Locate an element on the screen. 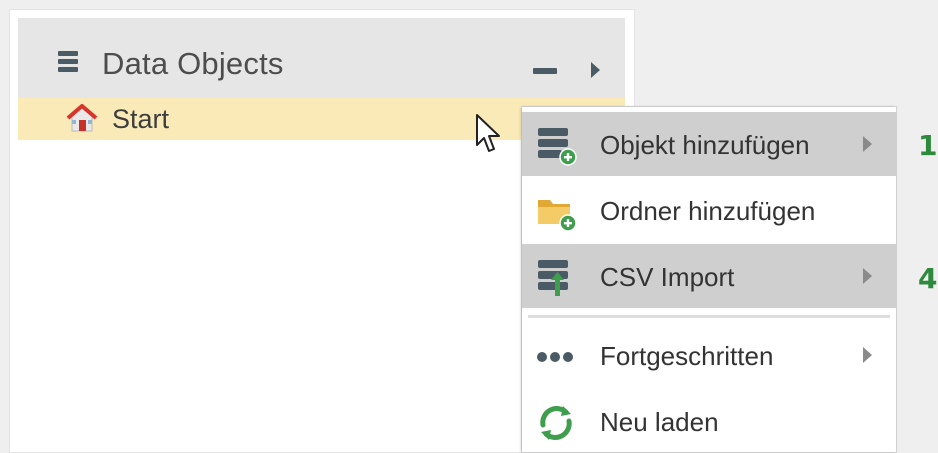 The image size is (938, 453). minus-icon is located at coordinates (545, 71).